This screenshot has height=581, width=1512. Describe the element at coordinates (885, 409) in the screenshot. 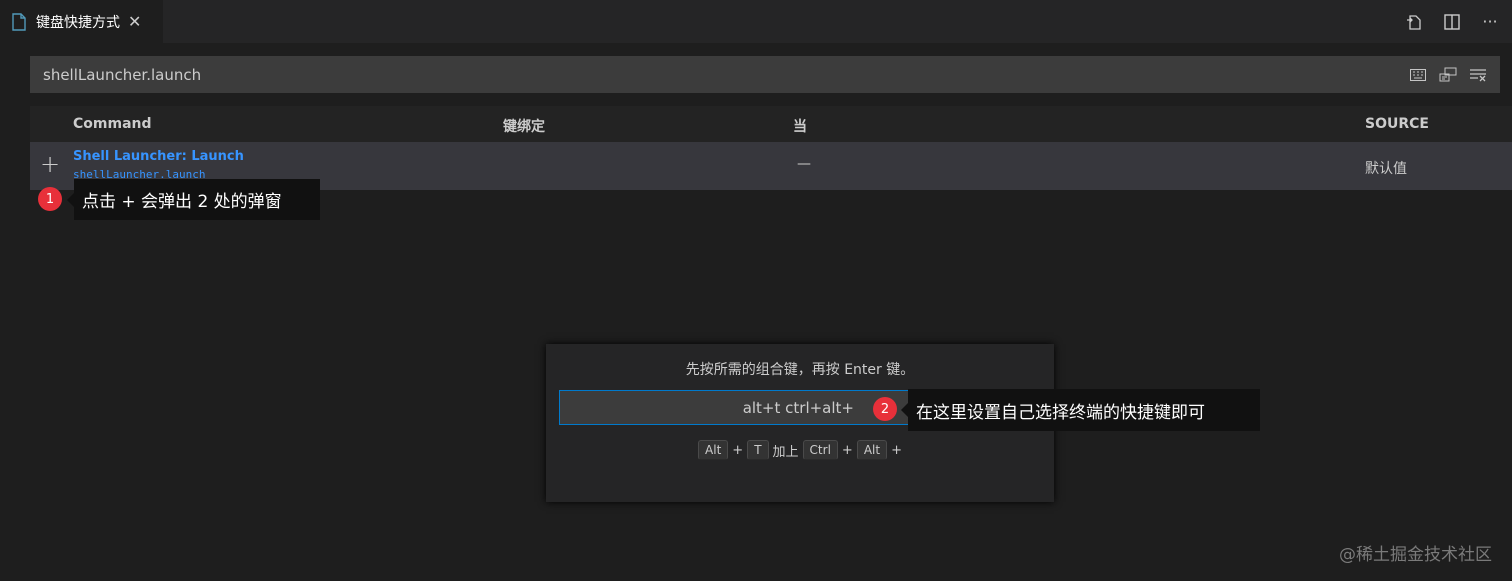

I see `annotation-badge-2: 2` at that location.